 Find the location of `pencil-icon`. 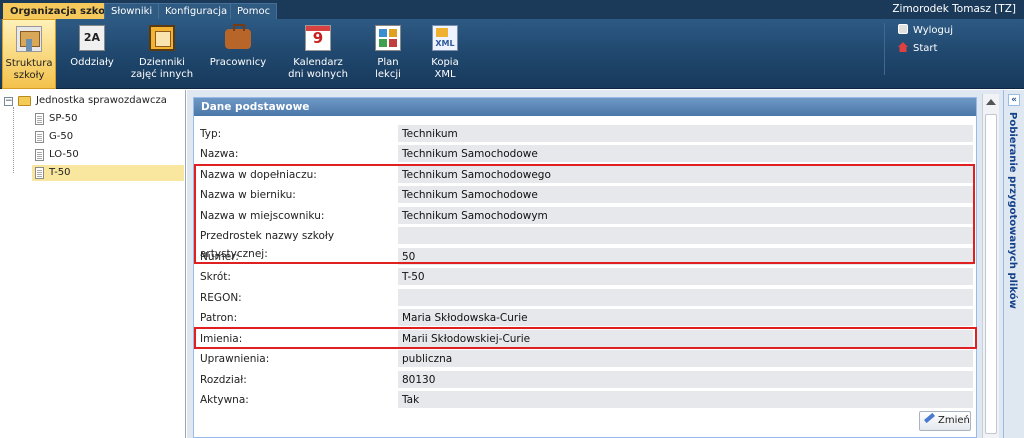

pencil-icon is located at coordinates (929, 418).